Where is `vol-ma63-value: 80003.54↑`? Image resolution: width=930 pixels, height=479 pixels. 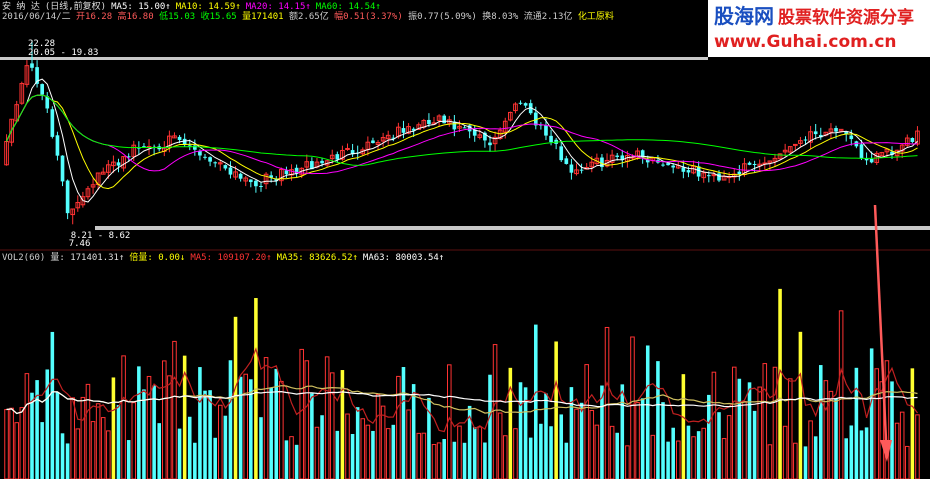
vol-ma63-value: 80003.54↑ is located at coordinates (420, 258).